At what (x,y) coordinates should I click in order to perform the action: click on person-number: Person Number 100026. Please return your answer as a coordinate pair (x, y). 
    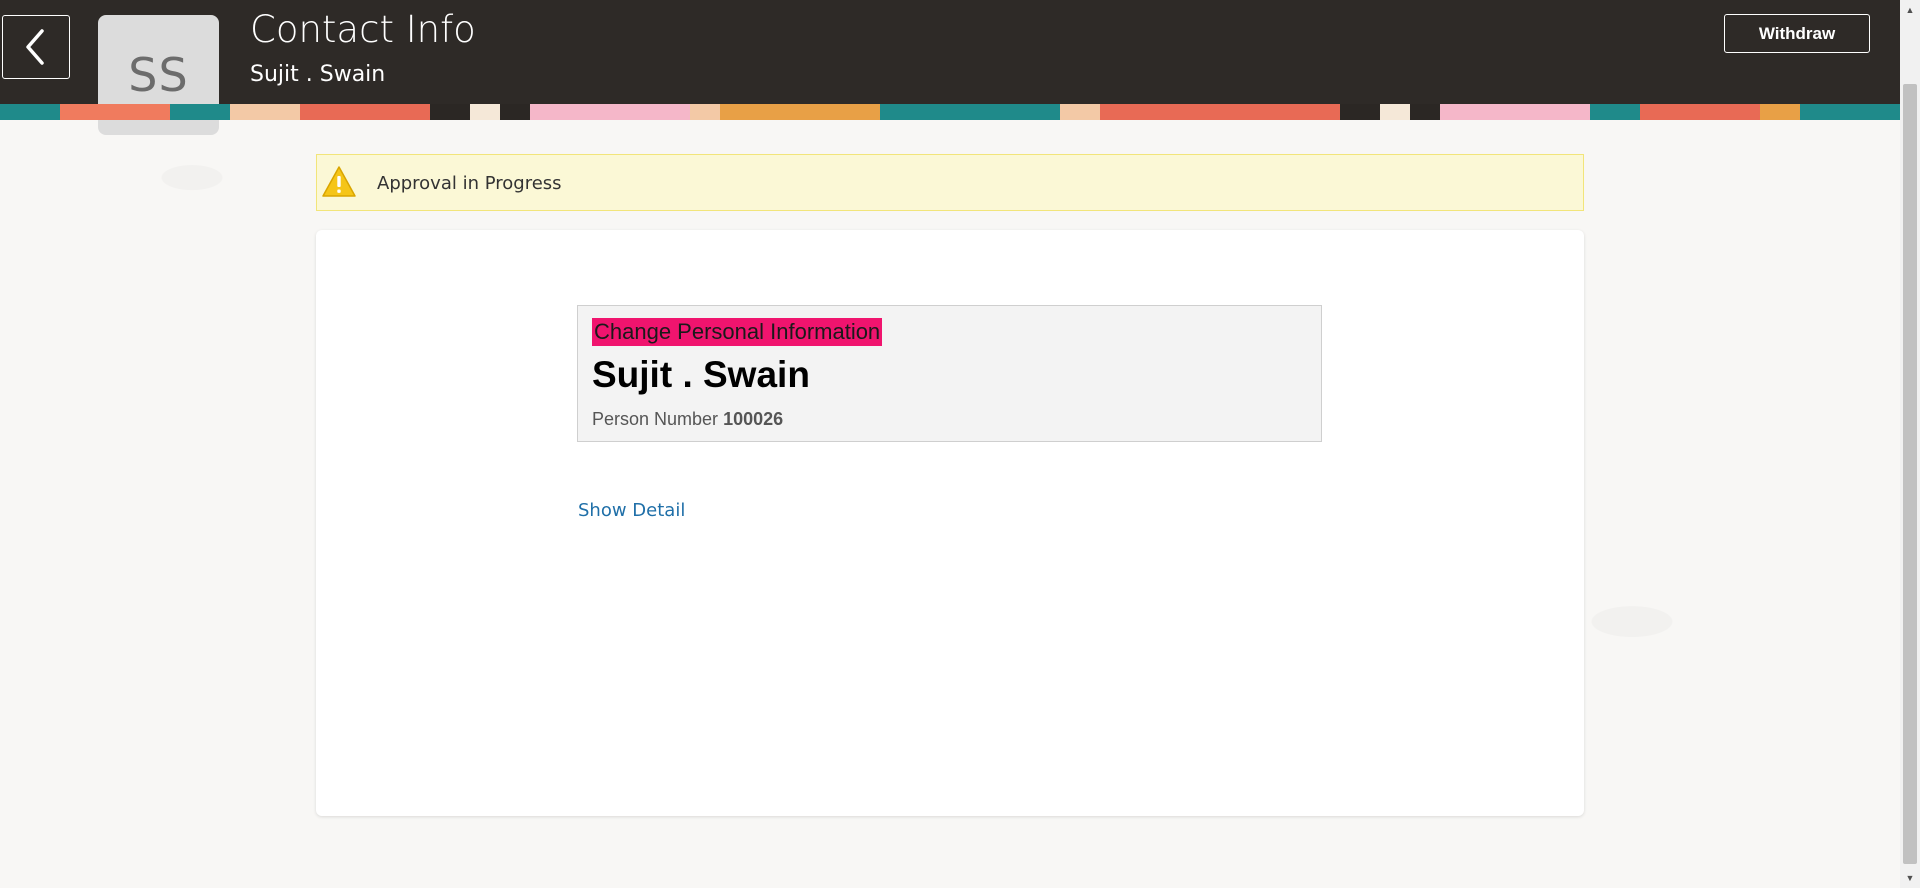
    Looking at the image, I should click on (687, 419).